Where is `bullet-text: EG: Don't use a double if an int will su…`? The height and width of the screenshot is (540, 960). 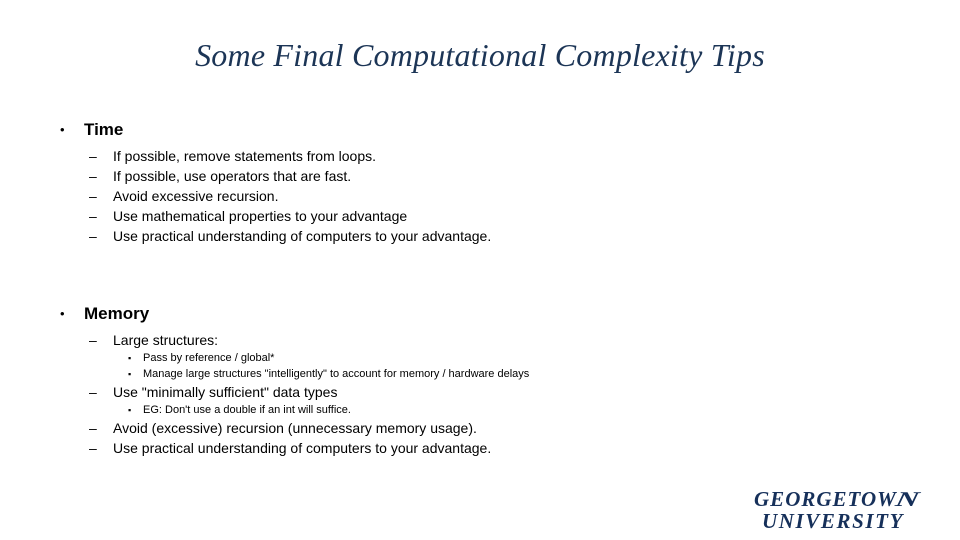
bullet-text: EG: Don't use a double if an int will su… is located at coordinates (247, 410).